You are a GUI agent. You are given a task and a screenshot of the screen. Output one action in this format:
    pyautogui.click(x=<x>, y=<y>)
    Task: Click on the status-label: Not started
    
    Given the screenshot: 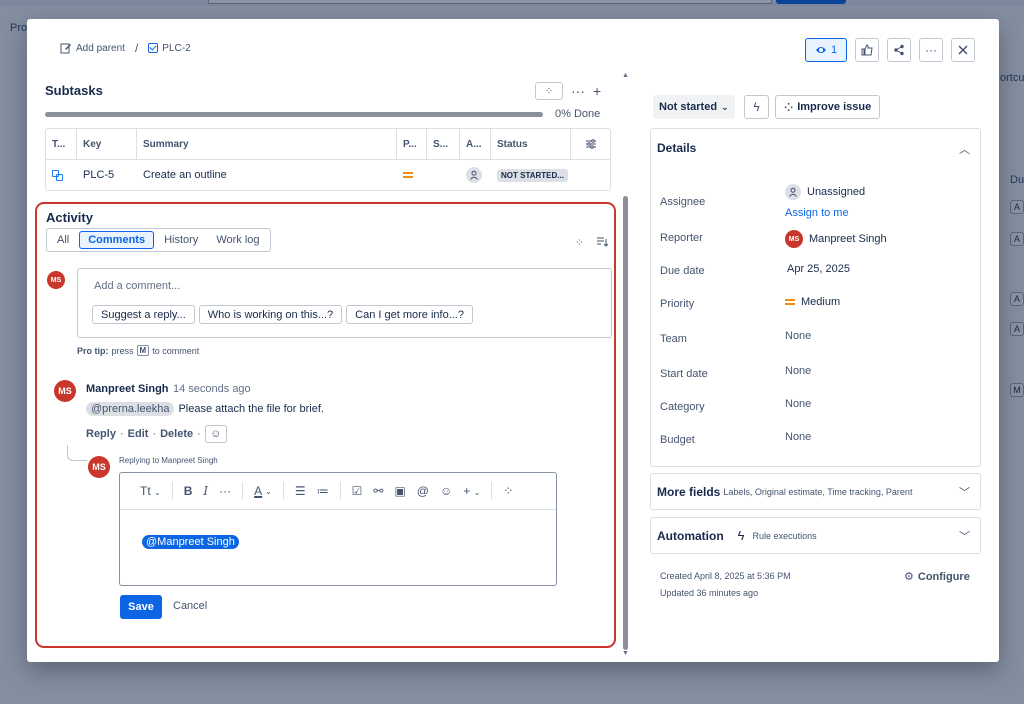 What is the action you would take?
    pyautogui.click(x=688, y=107)
    